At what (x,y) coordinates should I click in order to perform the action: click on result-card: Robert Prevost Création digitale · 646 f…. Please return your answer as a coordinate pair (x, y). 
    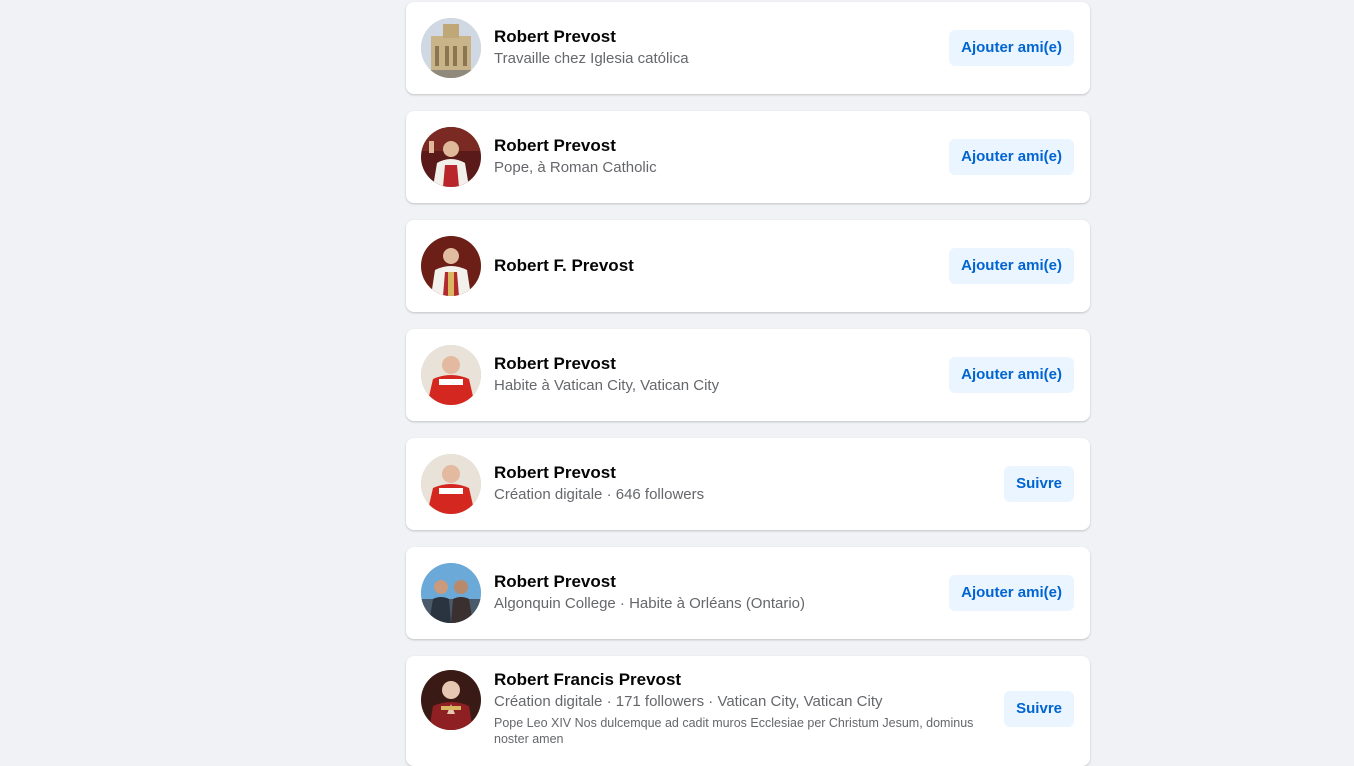
    Looking at the image, I should click on (748, 484).